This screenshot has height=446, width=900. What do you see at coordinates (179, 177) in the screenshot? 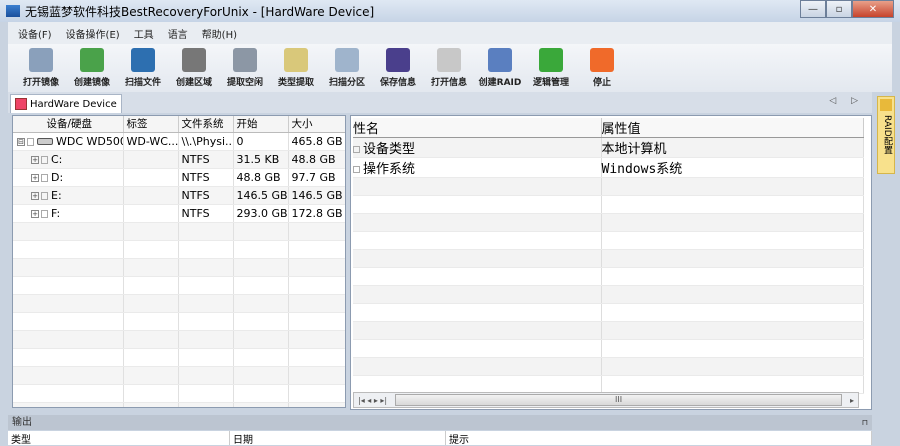
I see `table-row: + D: NTFS 48.8 GB 97.7 GB` at bounding box center [179, 177].